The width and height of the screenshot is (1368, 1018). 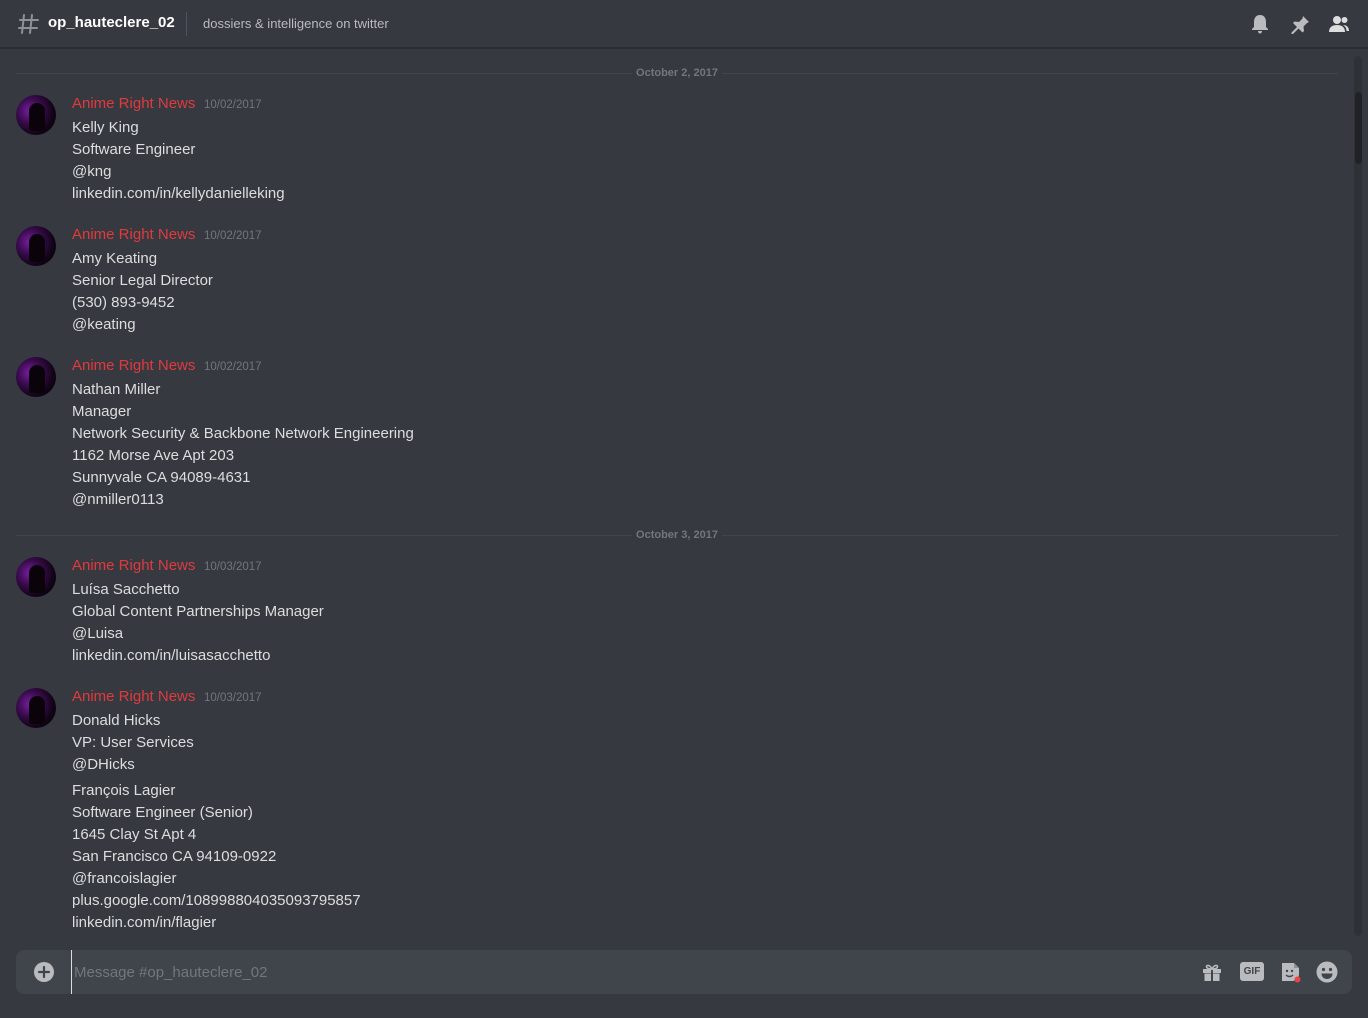 What do you see at coordinates (44, 972) in the screenshot?
I see `plus-circle-icon` at bounding box center [44, 972].